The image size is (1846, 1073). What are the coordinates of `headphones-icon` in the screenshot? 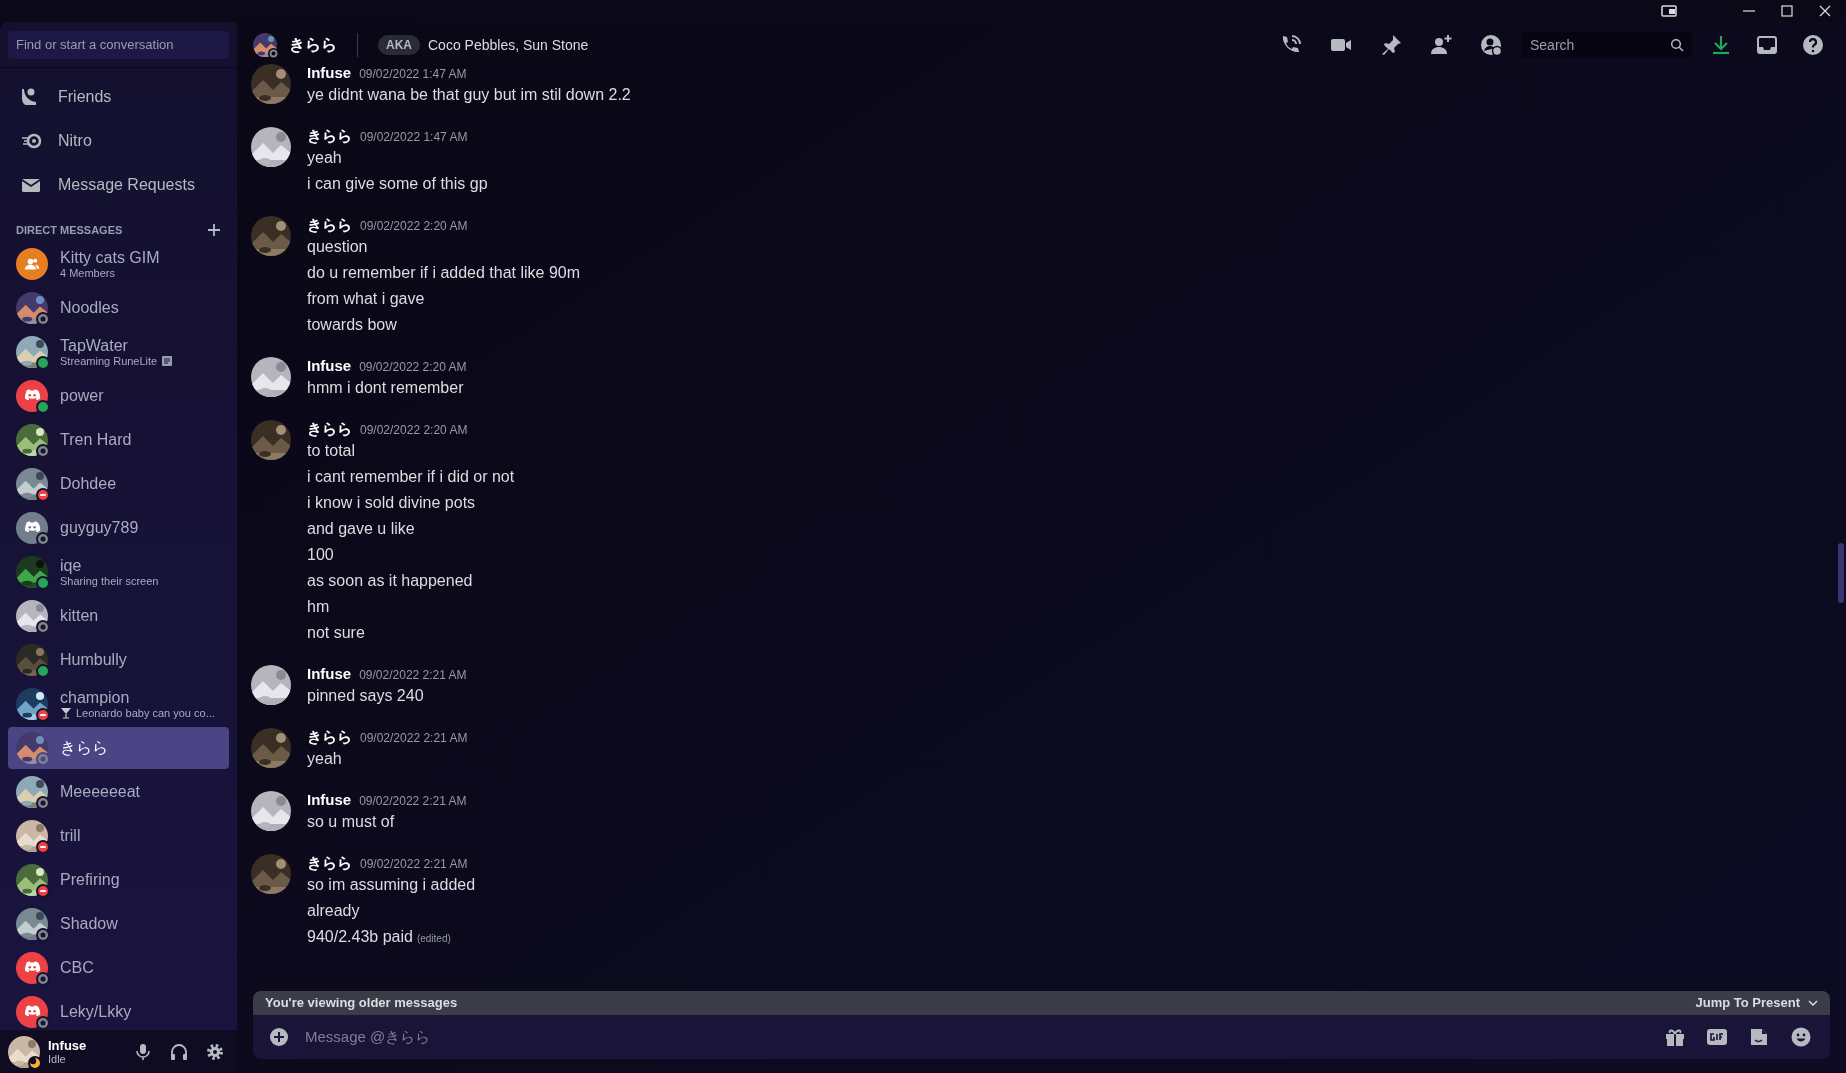 It's located at (179, 1051).